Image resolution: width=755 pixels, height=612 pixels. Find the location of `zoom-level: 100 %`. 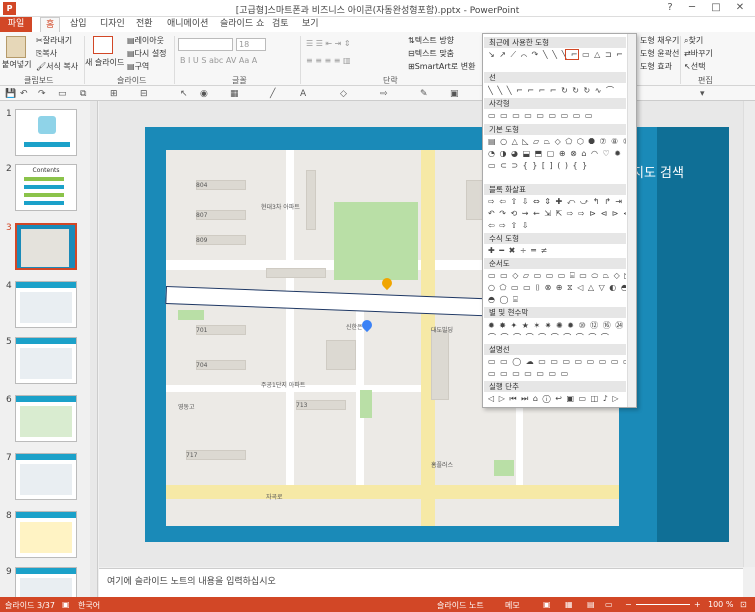

zoom-level: 100 % is located at coordinates (720, 604).